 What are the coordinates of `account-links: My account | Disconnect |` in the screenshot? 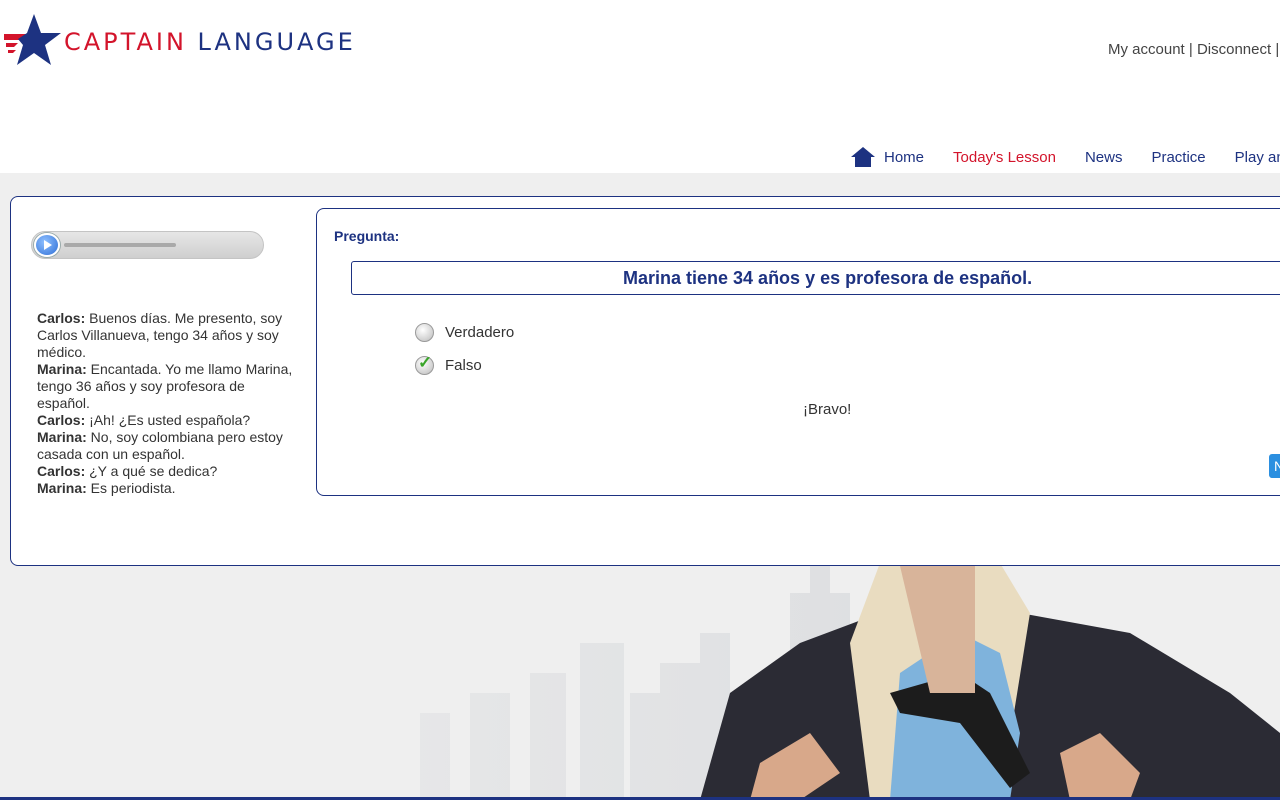 It's located at (1193, 49).